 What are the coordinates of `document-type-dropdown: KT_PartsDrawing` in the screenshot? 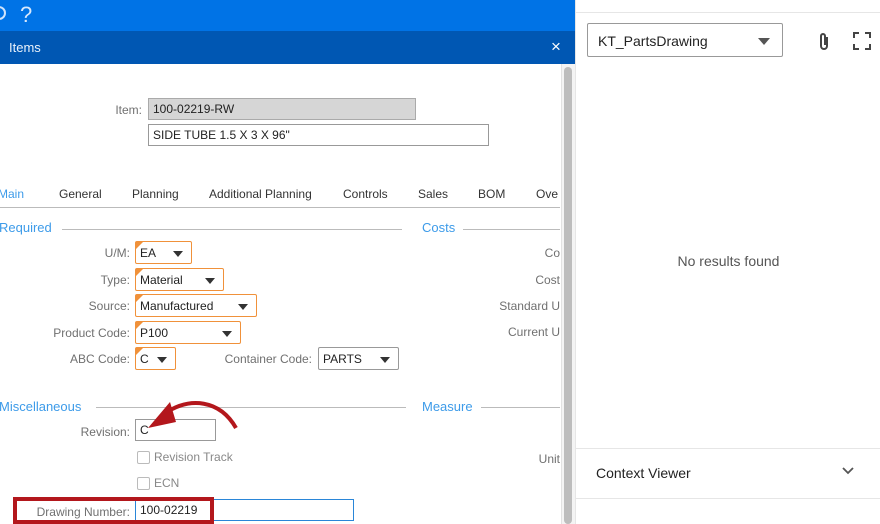 It's located at (685, 40).